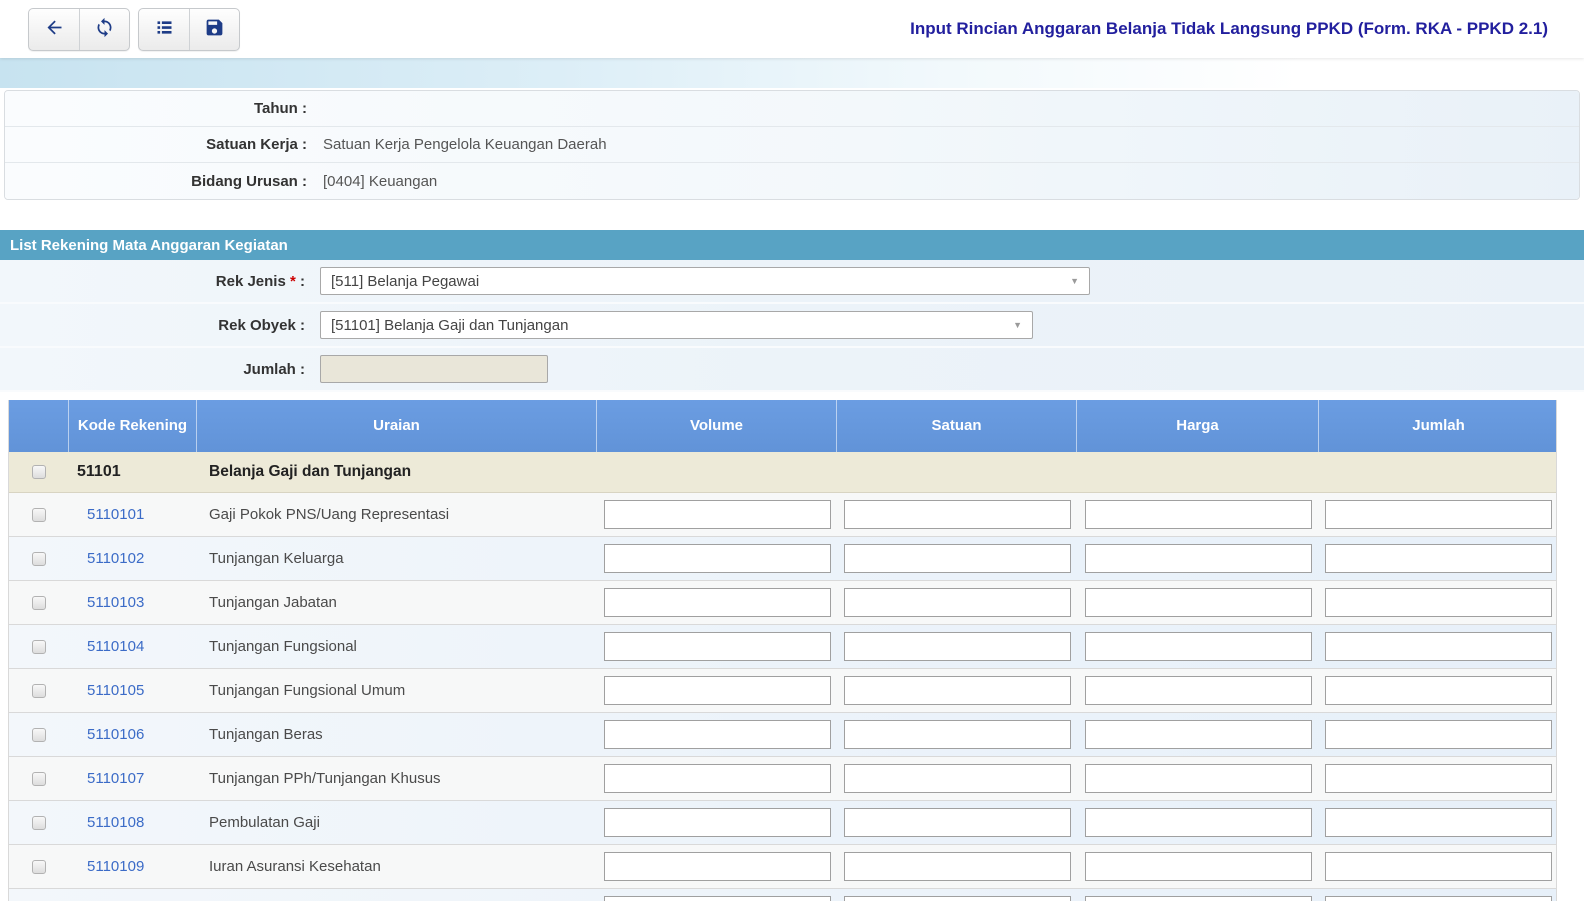  What do you see at coordinates (39, 472) in the screenshot?
I see `group-checkbox` at bounding box center [39, 472].